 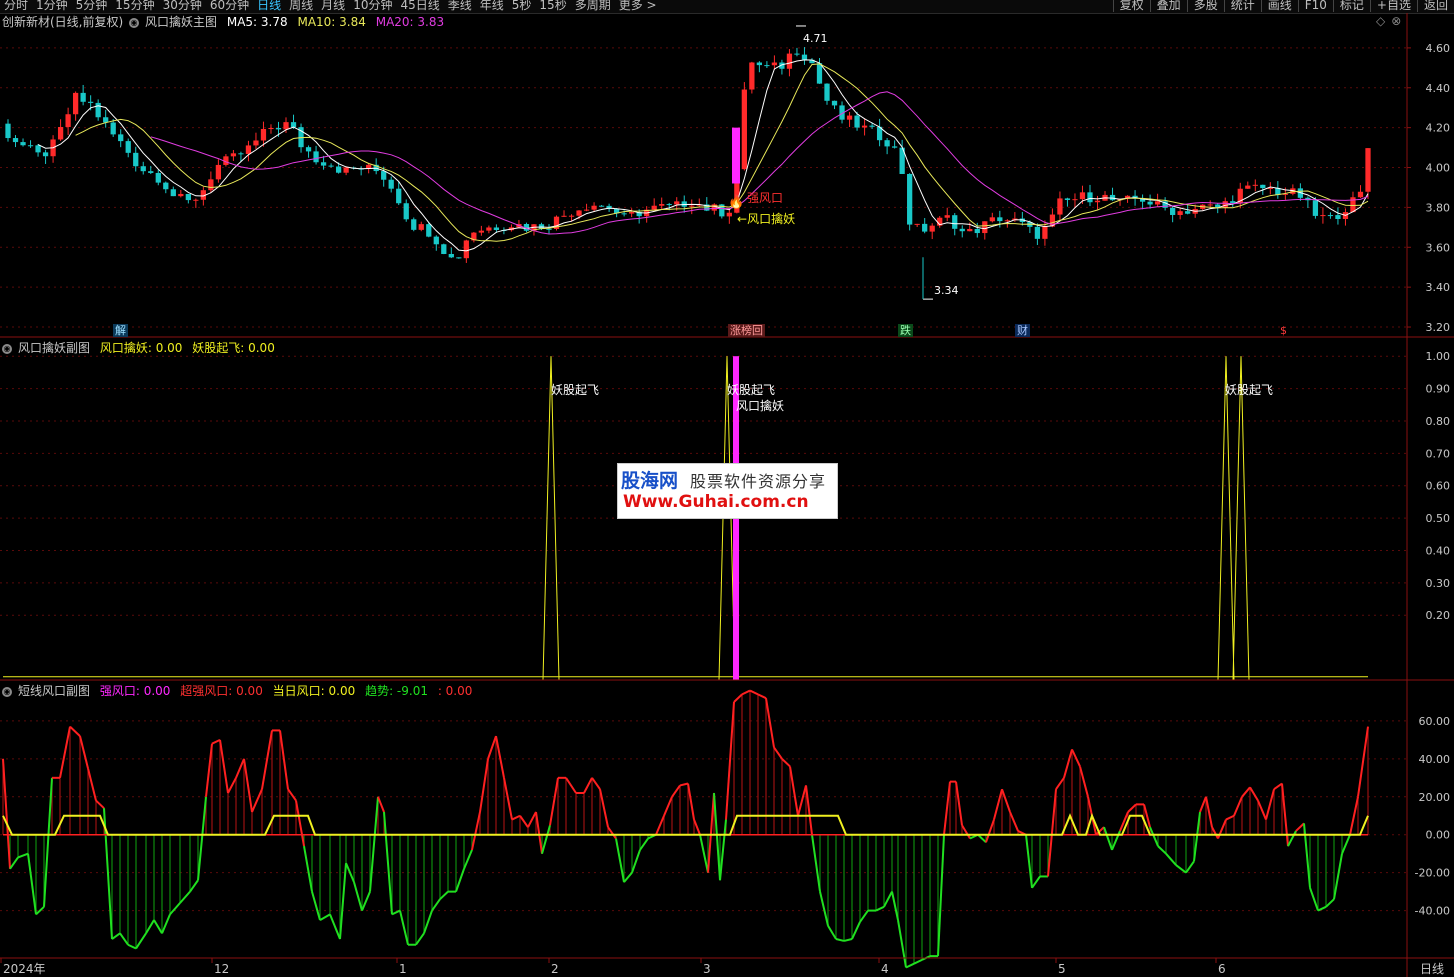 What do you see at coordinates (1283, 330) in the screenshot?
I see `event-tag-dollar: $` at bounding box center [1283, 330].